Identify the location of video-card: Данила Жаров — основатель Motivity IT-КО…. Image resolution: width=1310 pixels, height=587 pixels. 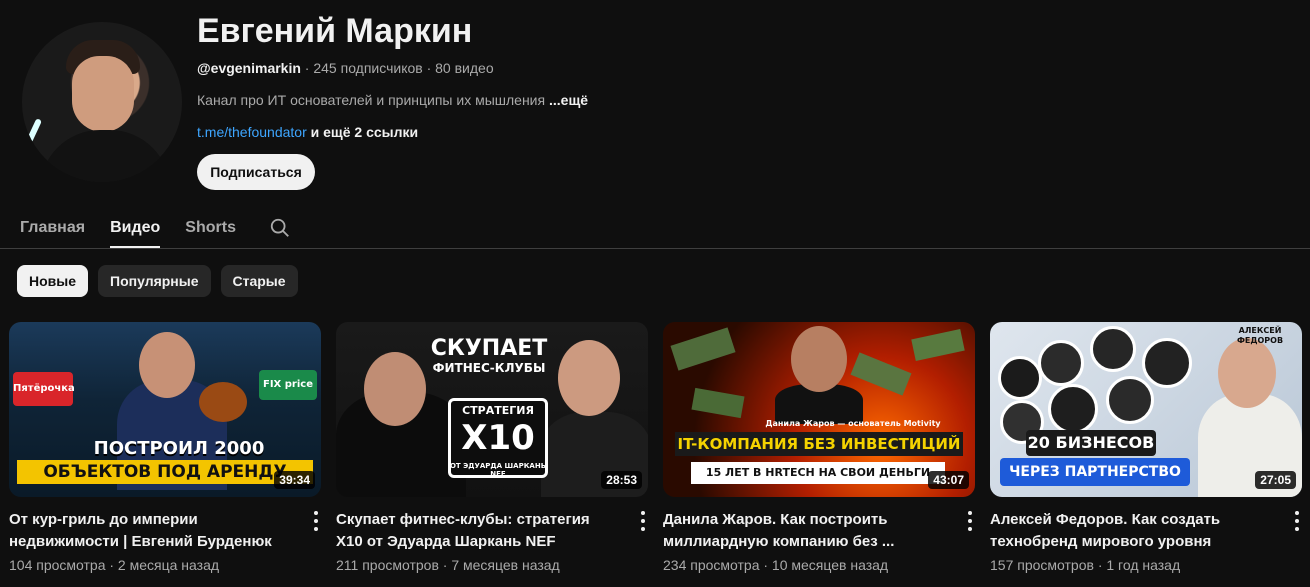
(819, 447).